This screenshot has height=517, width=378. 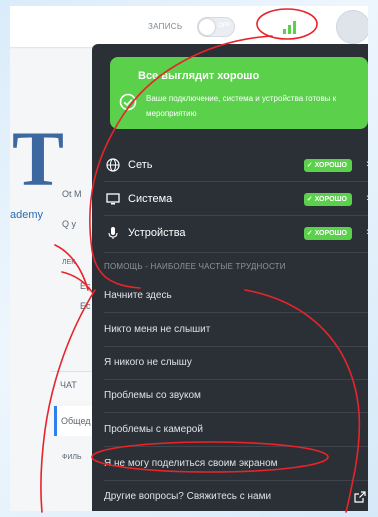 What do you see at coordinates (76, 421) in the screenshot?
I see `public-chat-label: Общед` at bounding box center [76, 421].